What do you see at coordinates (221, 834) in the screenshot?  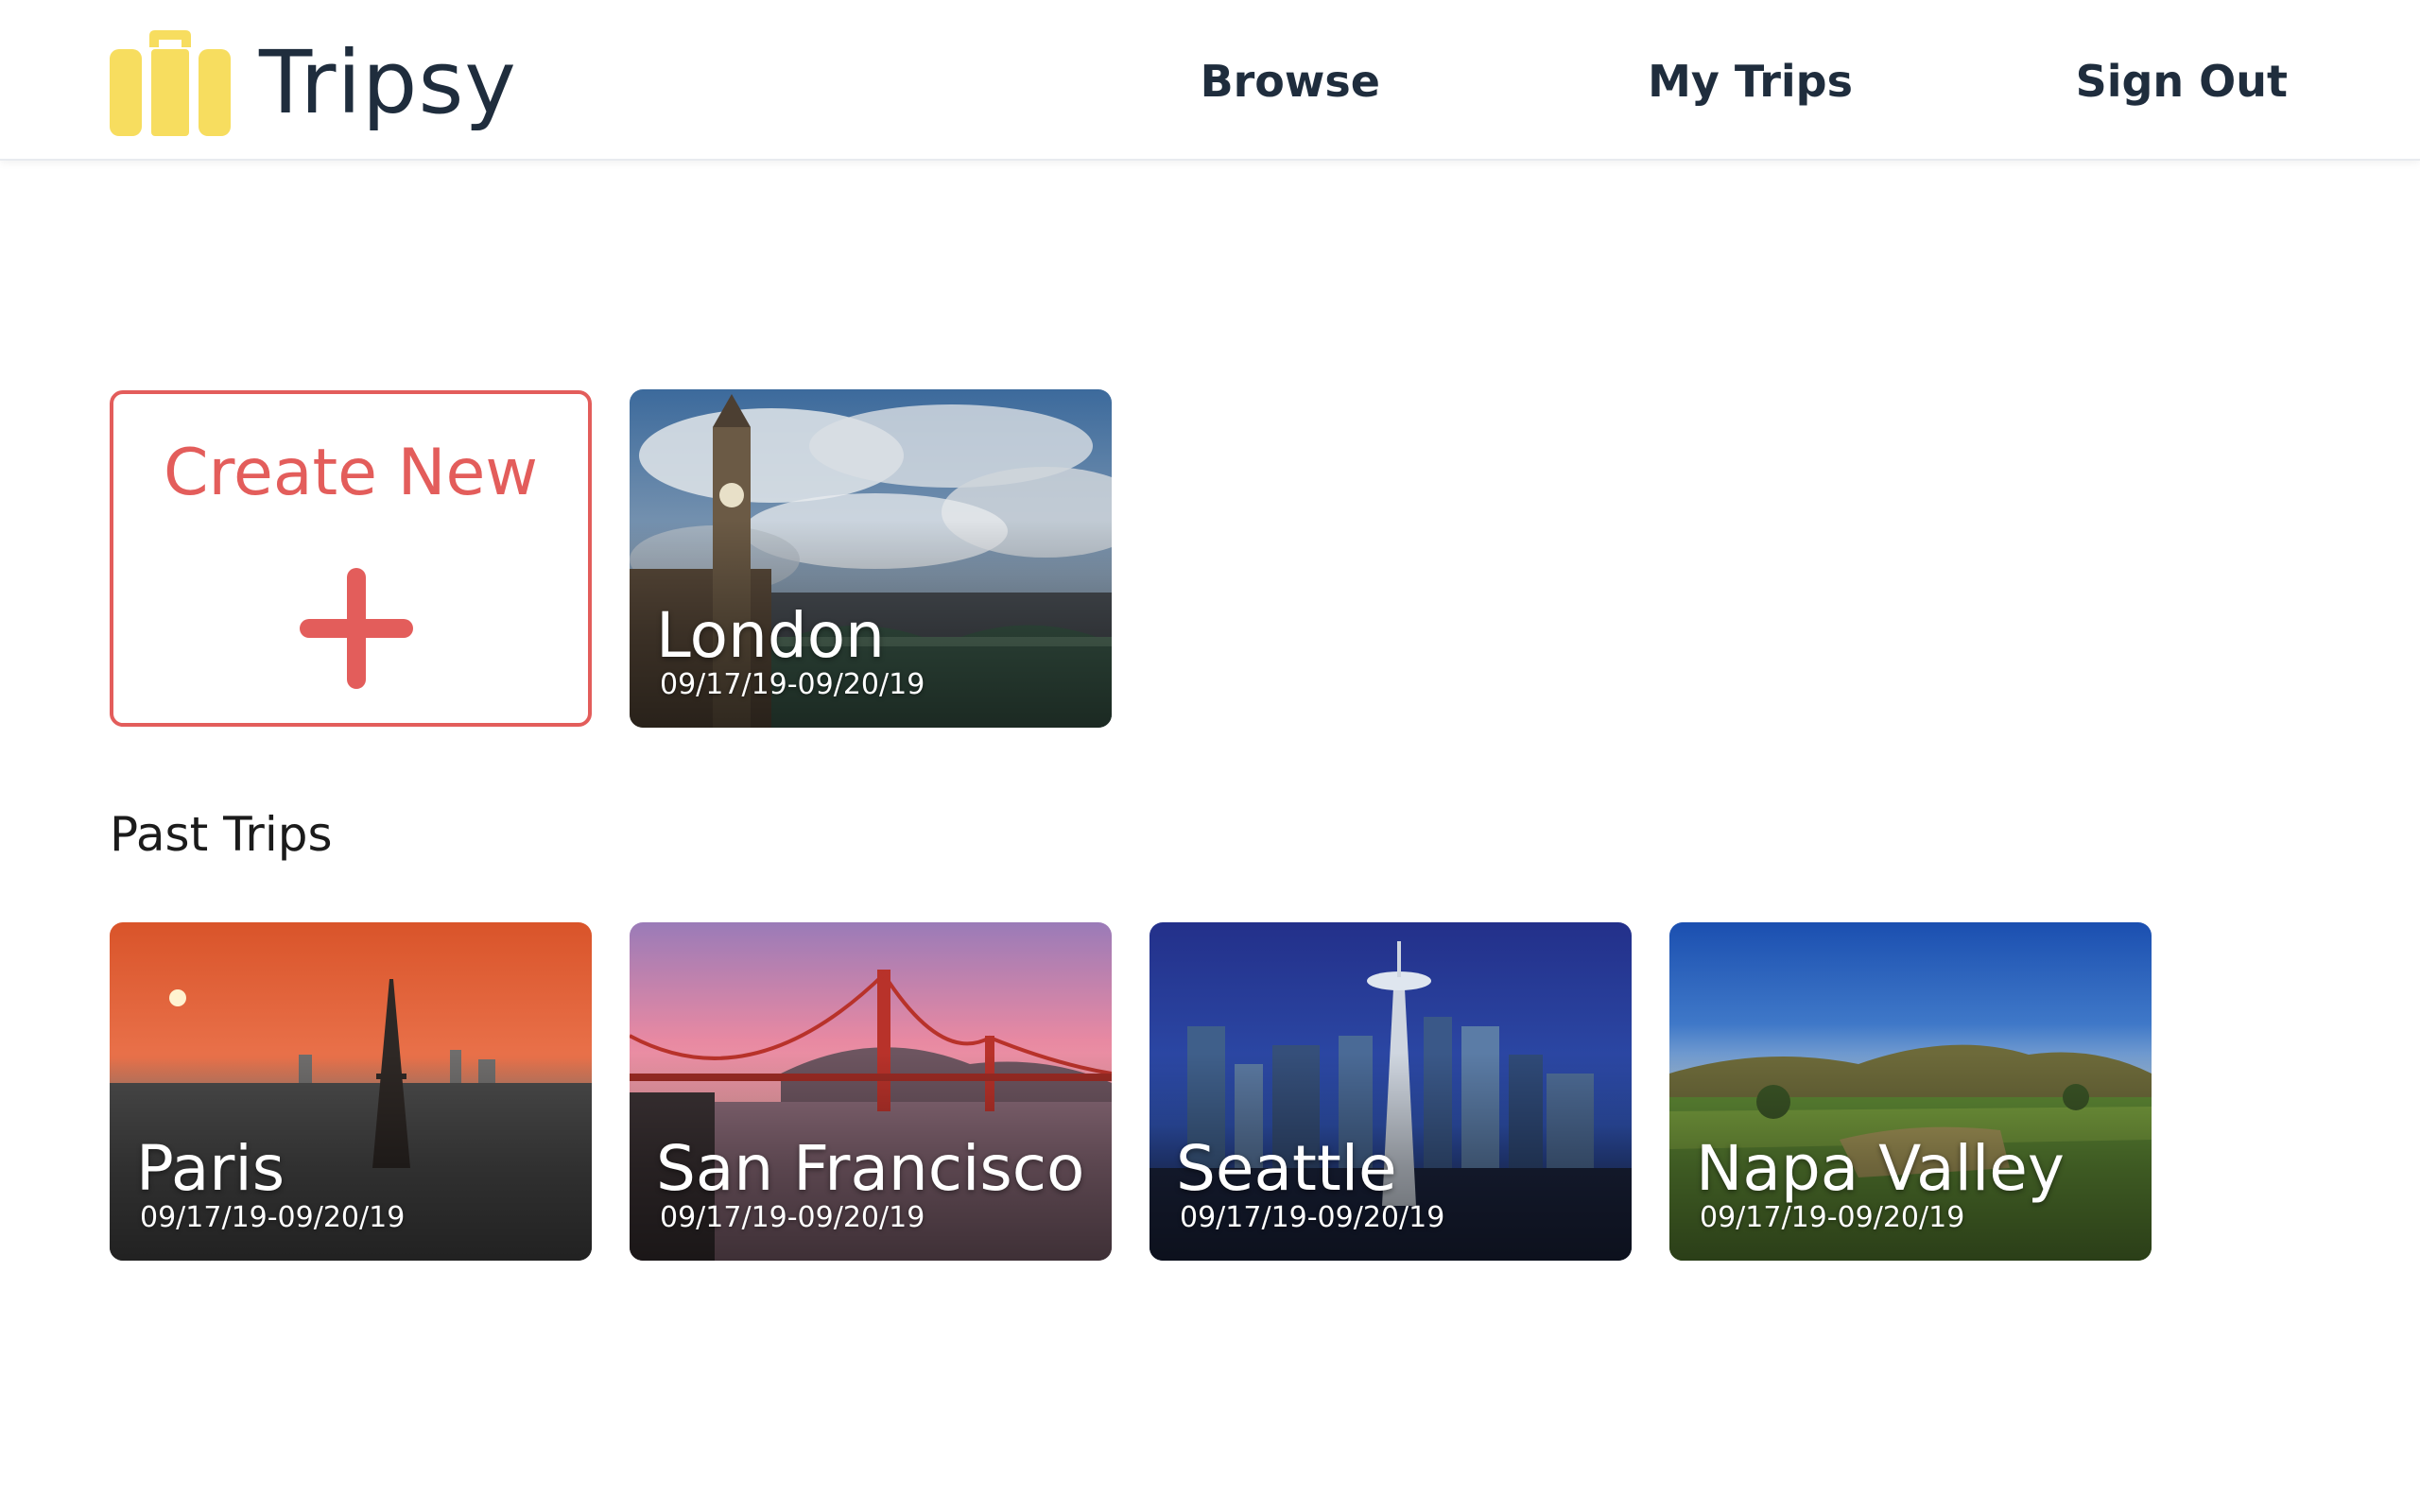 I see `past-trips-heading: Past Trips` at bounding box center [221, 834].